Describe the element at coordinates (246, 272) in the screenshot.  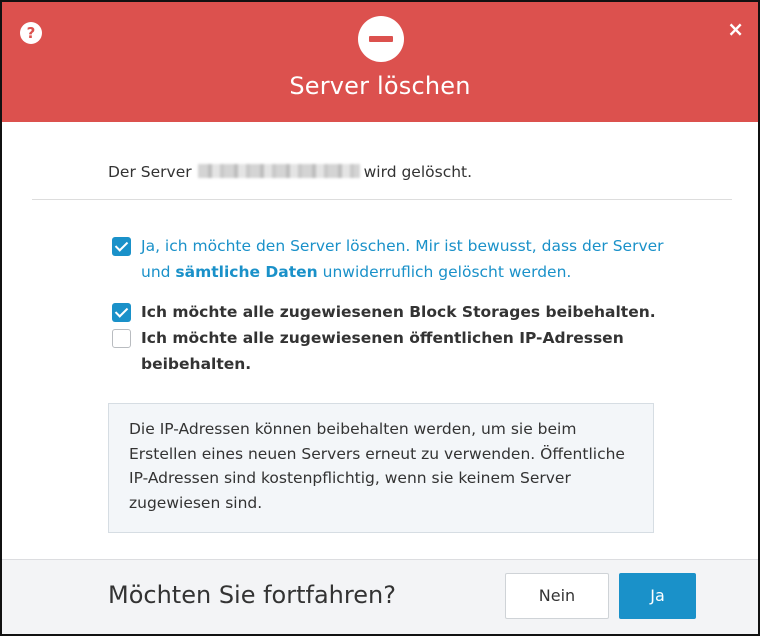
I see `confirm-delete-text-bold: sämtliche Daten` at that location.